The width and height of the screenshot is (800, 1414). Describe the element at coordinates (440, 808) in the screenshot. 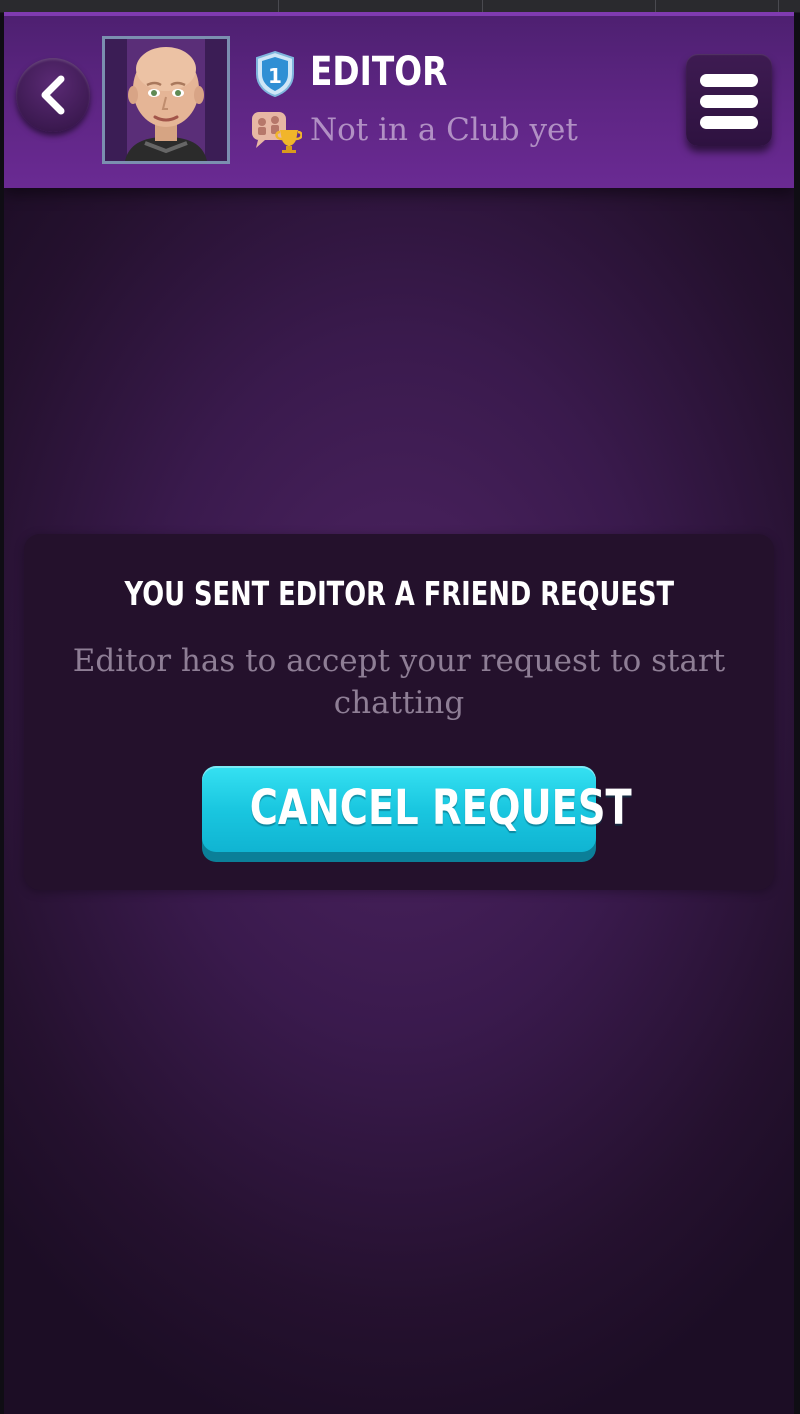

I see `cancel-request-label-text: CANCEL REQUEST` at that location.